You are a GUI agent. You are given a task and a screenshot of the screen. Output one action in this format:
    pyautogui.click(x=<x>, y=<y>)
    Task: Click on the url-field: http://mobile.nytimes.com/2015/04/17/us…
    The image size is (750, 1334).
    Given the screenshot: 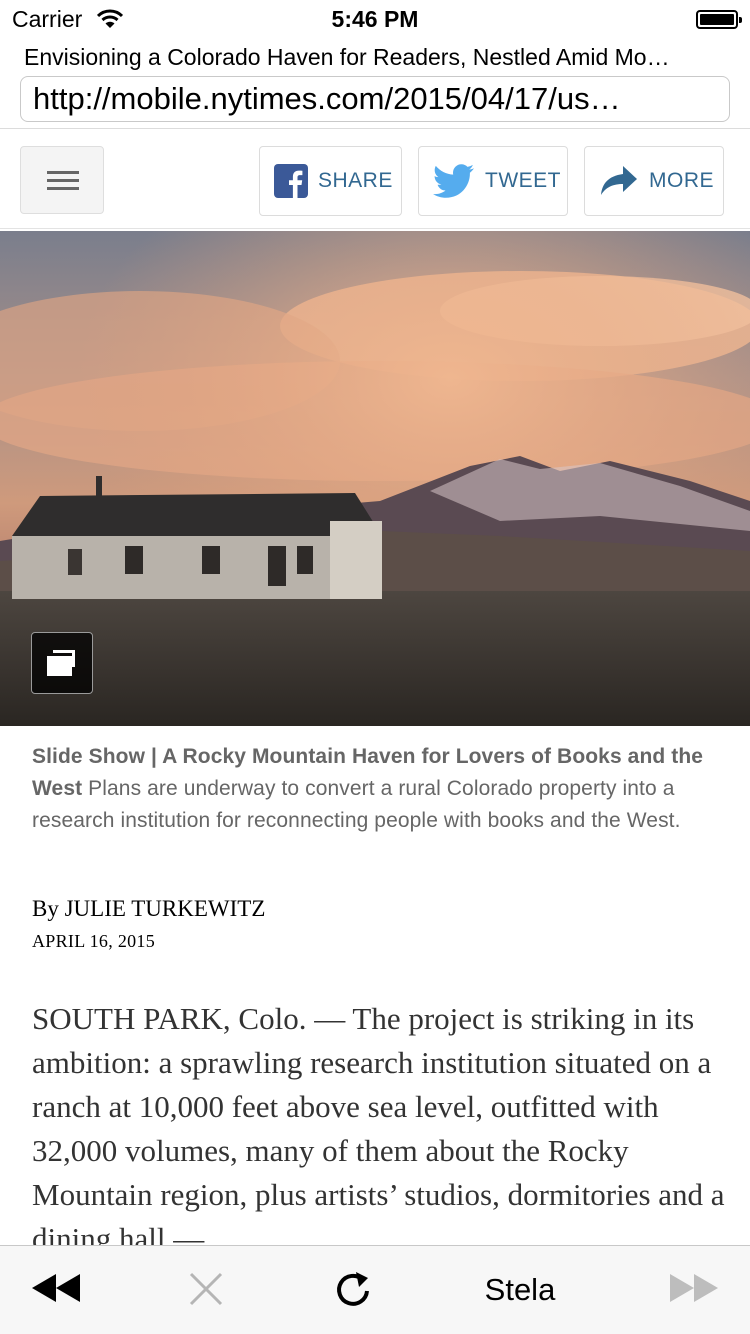 What is the action you would take?
    pyautogui.click(x=375, y=99)
    